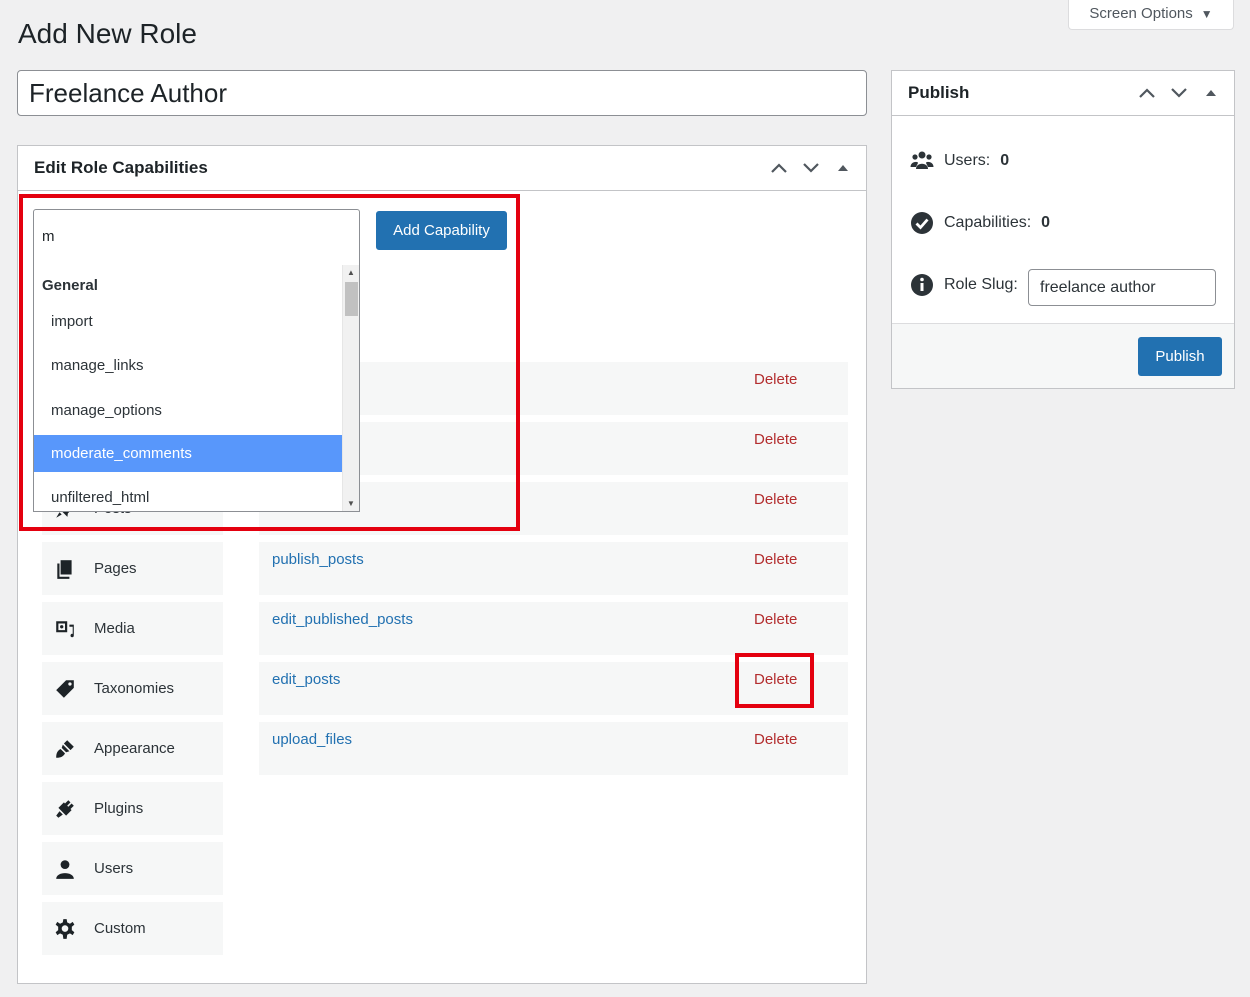 The height and width of the screenshot is (997, 1250). Describe the element at coordinates (1141, 13) in the screenshot. I see `screen-options-label: Screen Options` at that location.